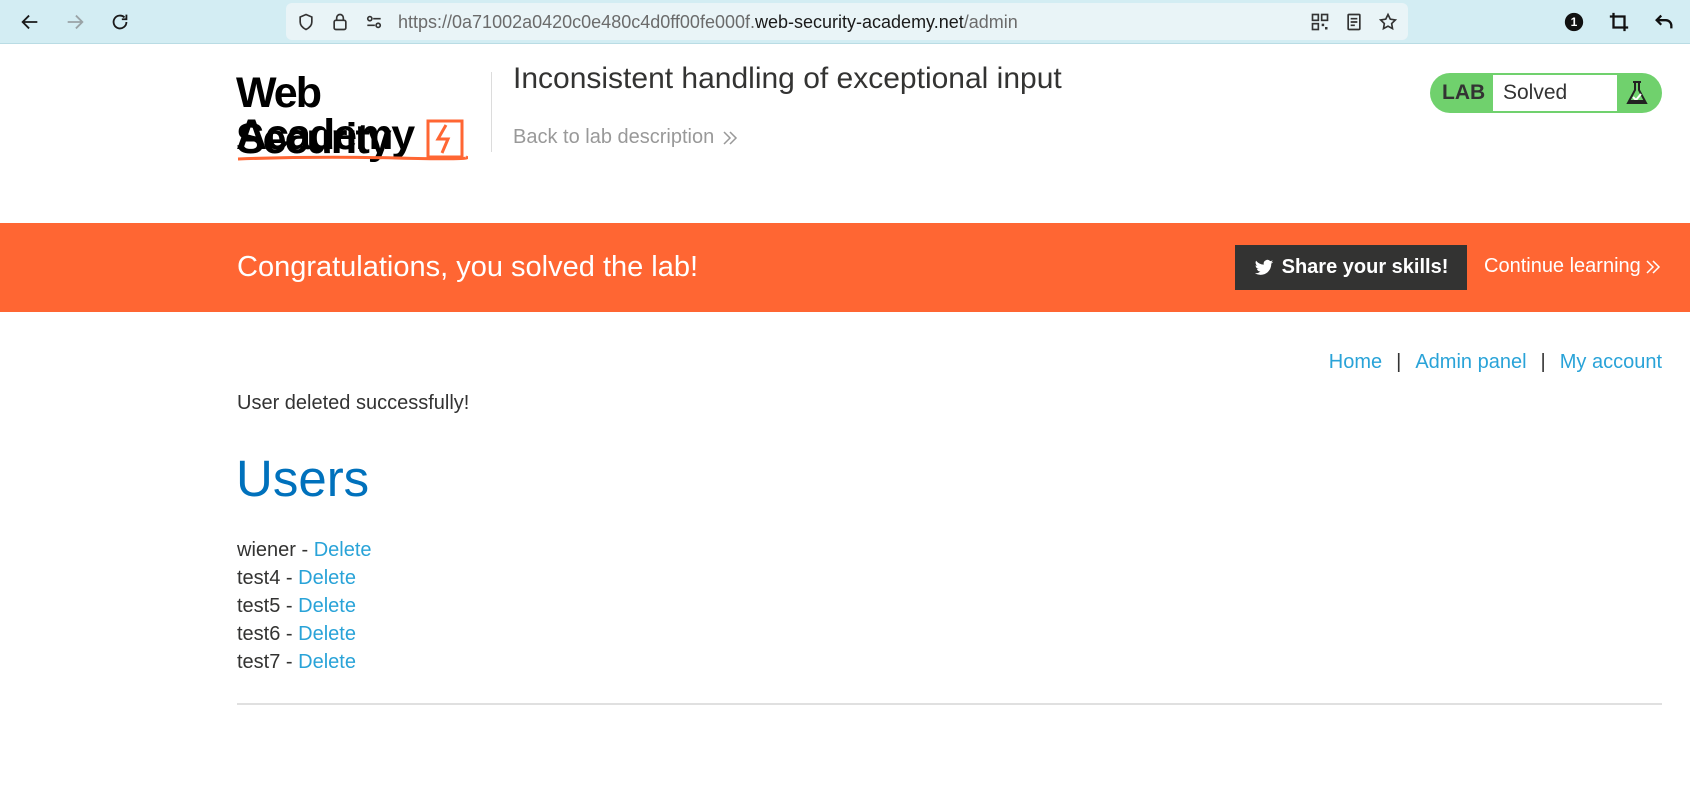 The width and height of the screenshot is (1690, 787). What do you see at coordinates (30, 22) in the screenshot?
I see `back-icon` at bounding box center [30, 22].